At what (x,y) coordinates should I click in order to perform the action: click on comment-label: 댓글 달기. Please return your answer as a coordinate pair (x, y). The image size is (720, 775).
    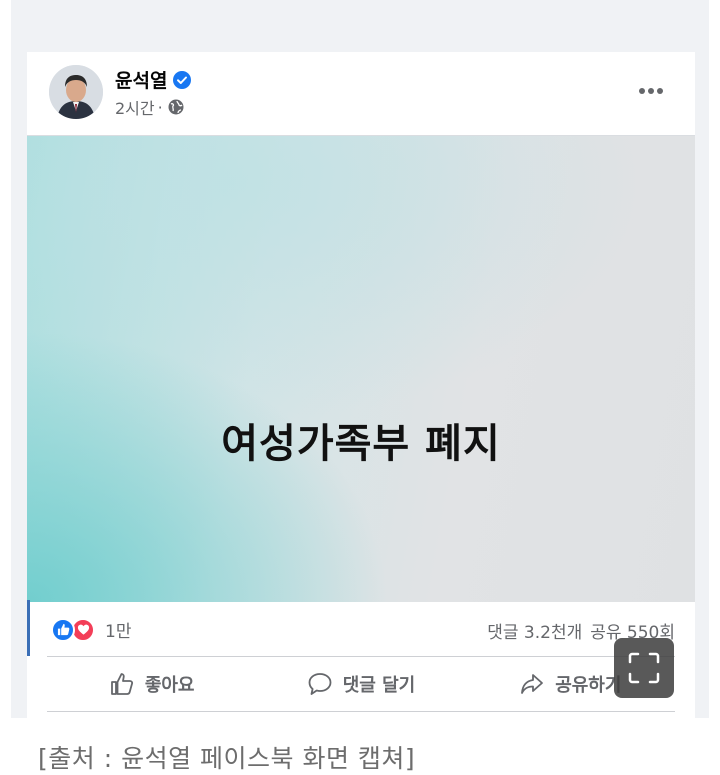
    Looking at the image, I should click on (379, 685).